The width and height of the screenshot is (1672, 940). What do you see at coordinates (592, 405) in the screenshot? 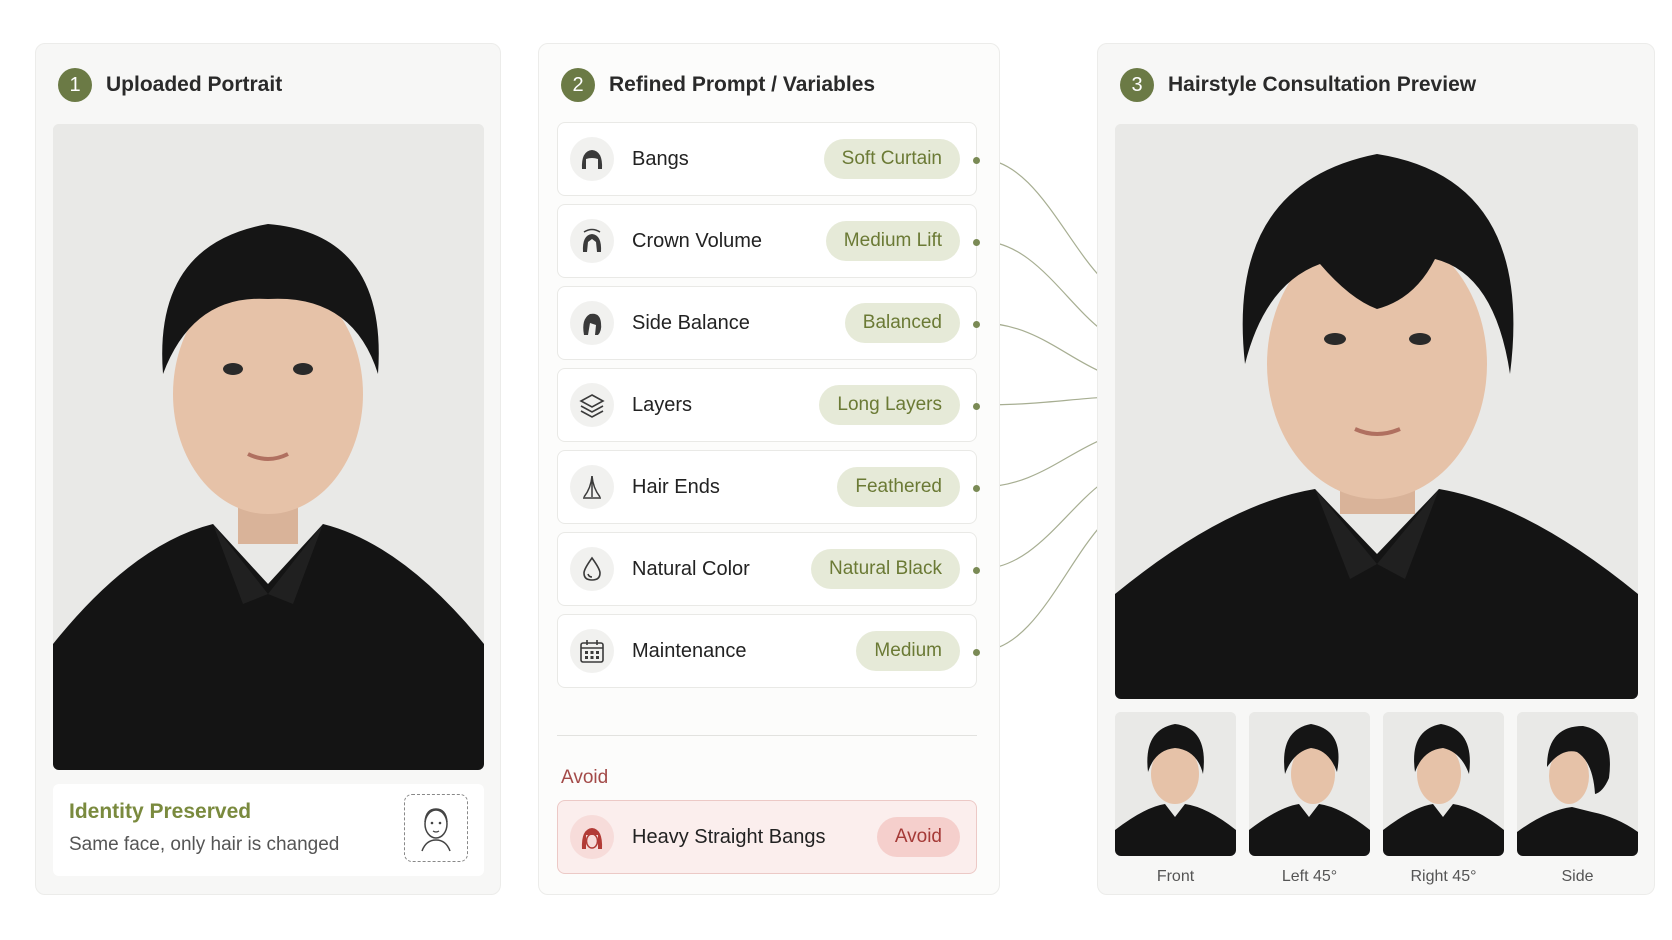
I see `layers-icon` at bounding box center [592, 405].